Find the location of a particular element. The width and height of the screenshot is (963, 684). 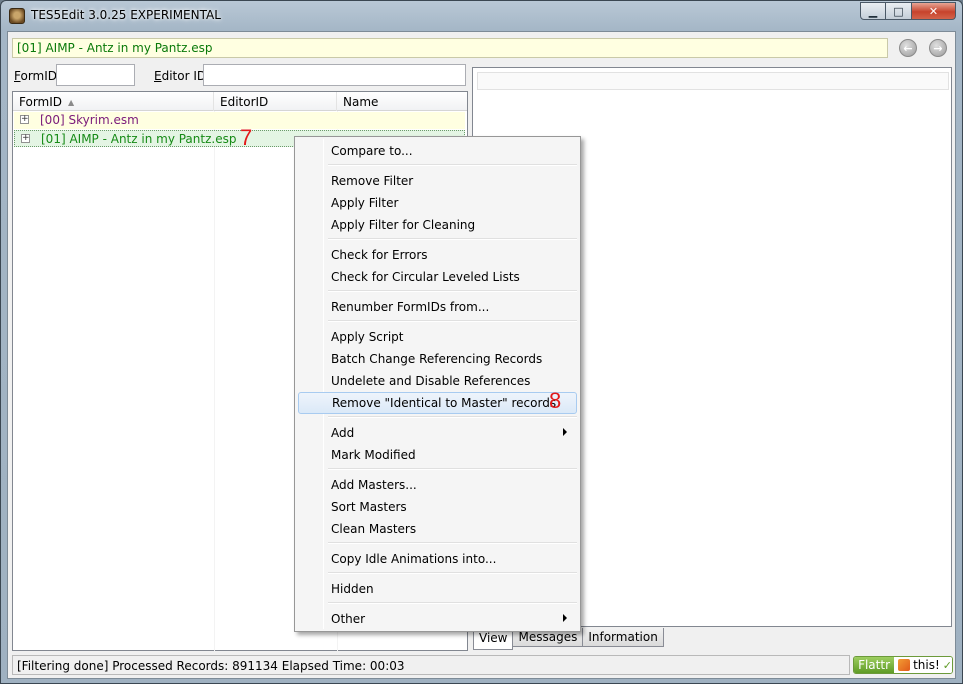

flattr-this: this! ✓ is located at coordinates (923, 665).